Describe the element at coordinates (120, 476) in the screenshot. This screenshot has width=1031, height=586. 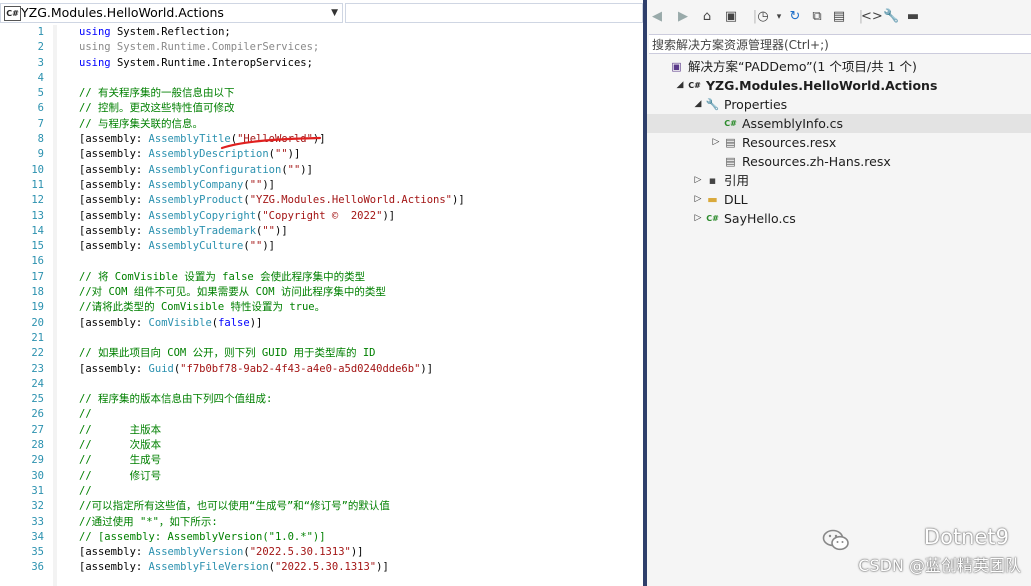
I see `code-text: // 修订号` at that location.